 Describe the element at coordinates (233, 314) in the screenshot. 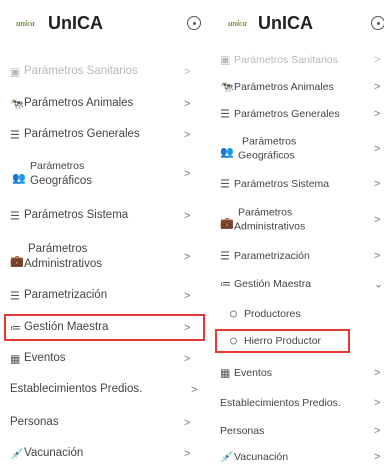

I see `circle-bullet-icon` at that location.